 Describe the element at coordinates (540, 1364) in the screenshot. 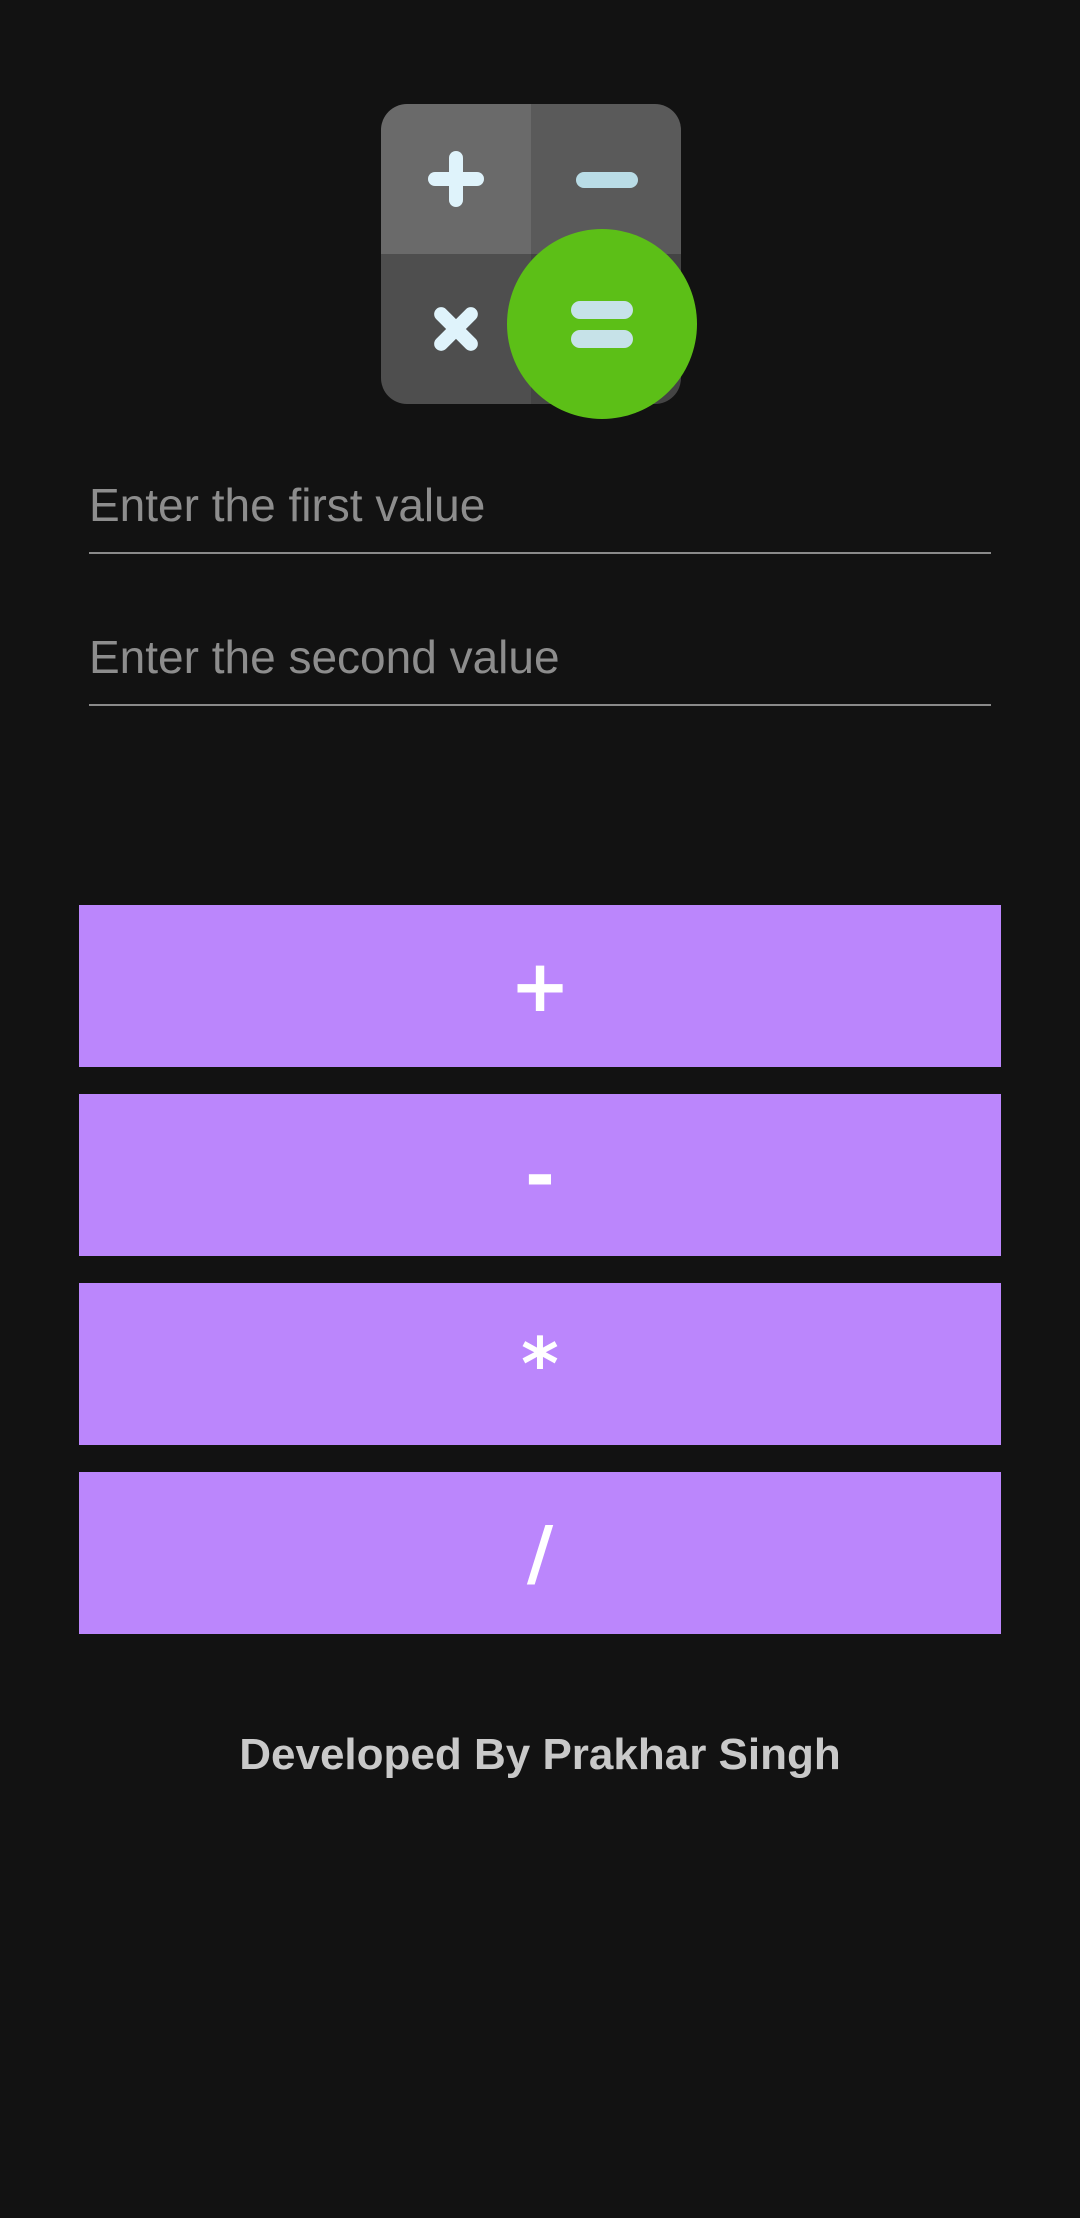

I see `multiply-button: *` at that location.